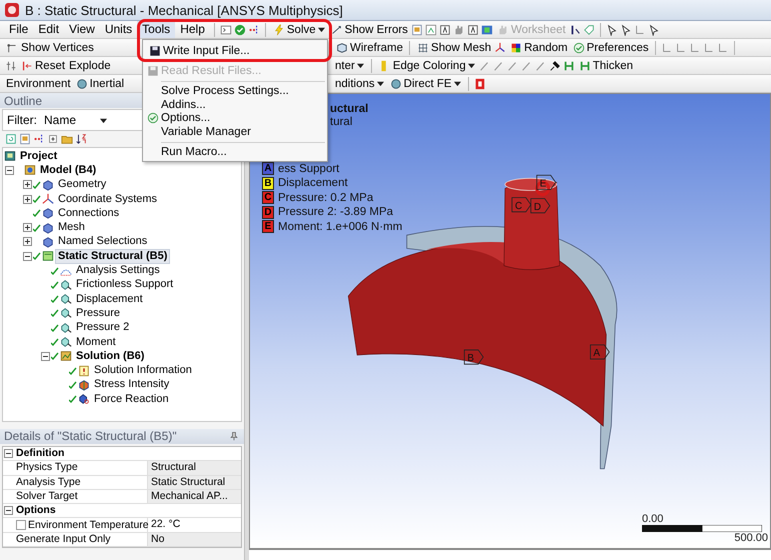 Image resolution: width=771 pixels, height=560 pixels. What do you see at coordinates (53, 139) in the screenshot?
I see `expand-all-icon` at bounding box center [53, 139].